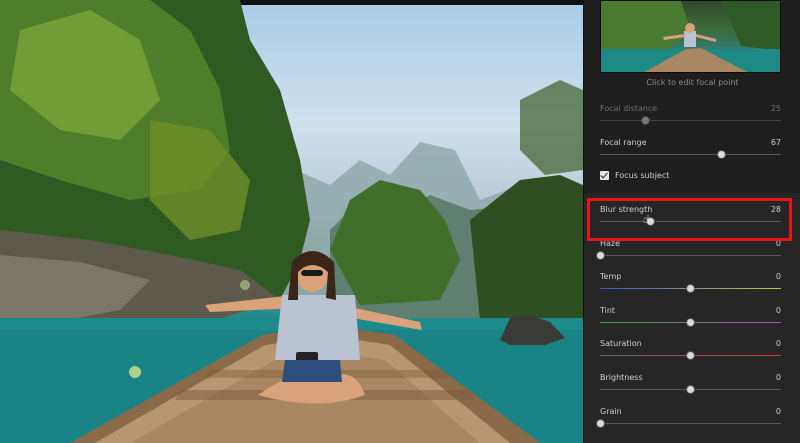 Image resolution: width=800 pixels, height=443 pixels. I want to click on focal-distance-label: Focal distance, so click(629, 108).